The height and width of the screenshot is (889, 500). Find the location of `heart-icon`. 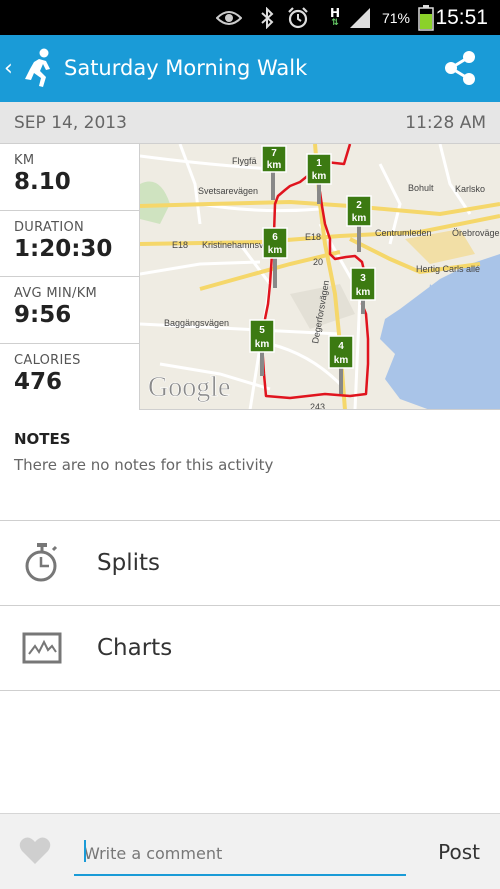

heart-icon is located at coordinates (35, 851).